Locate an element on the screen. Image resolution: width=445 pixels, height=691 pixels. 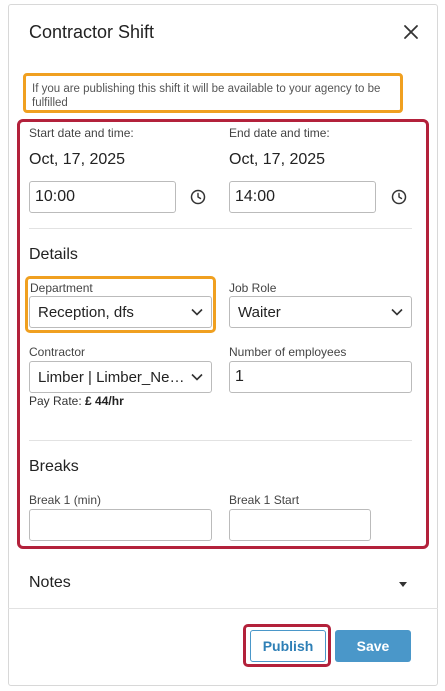
close-icon is located at coordinates (411, 32).